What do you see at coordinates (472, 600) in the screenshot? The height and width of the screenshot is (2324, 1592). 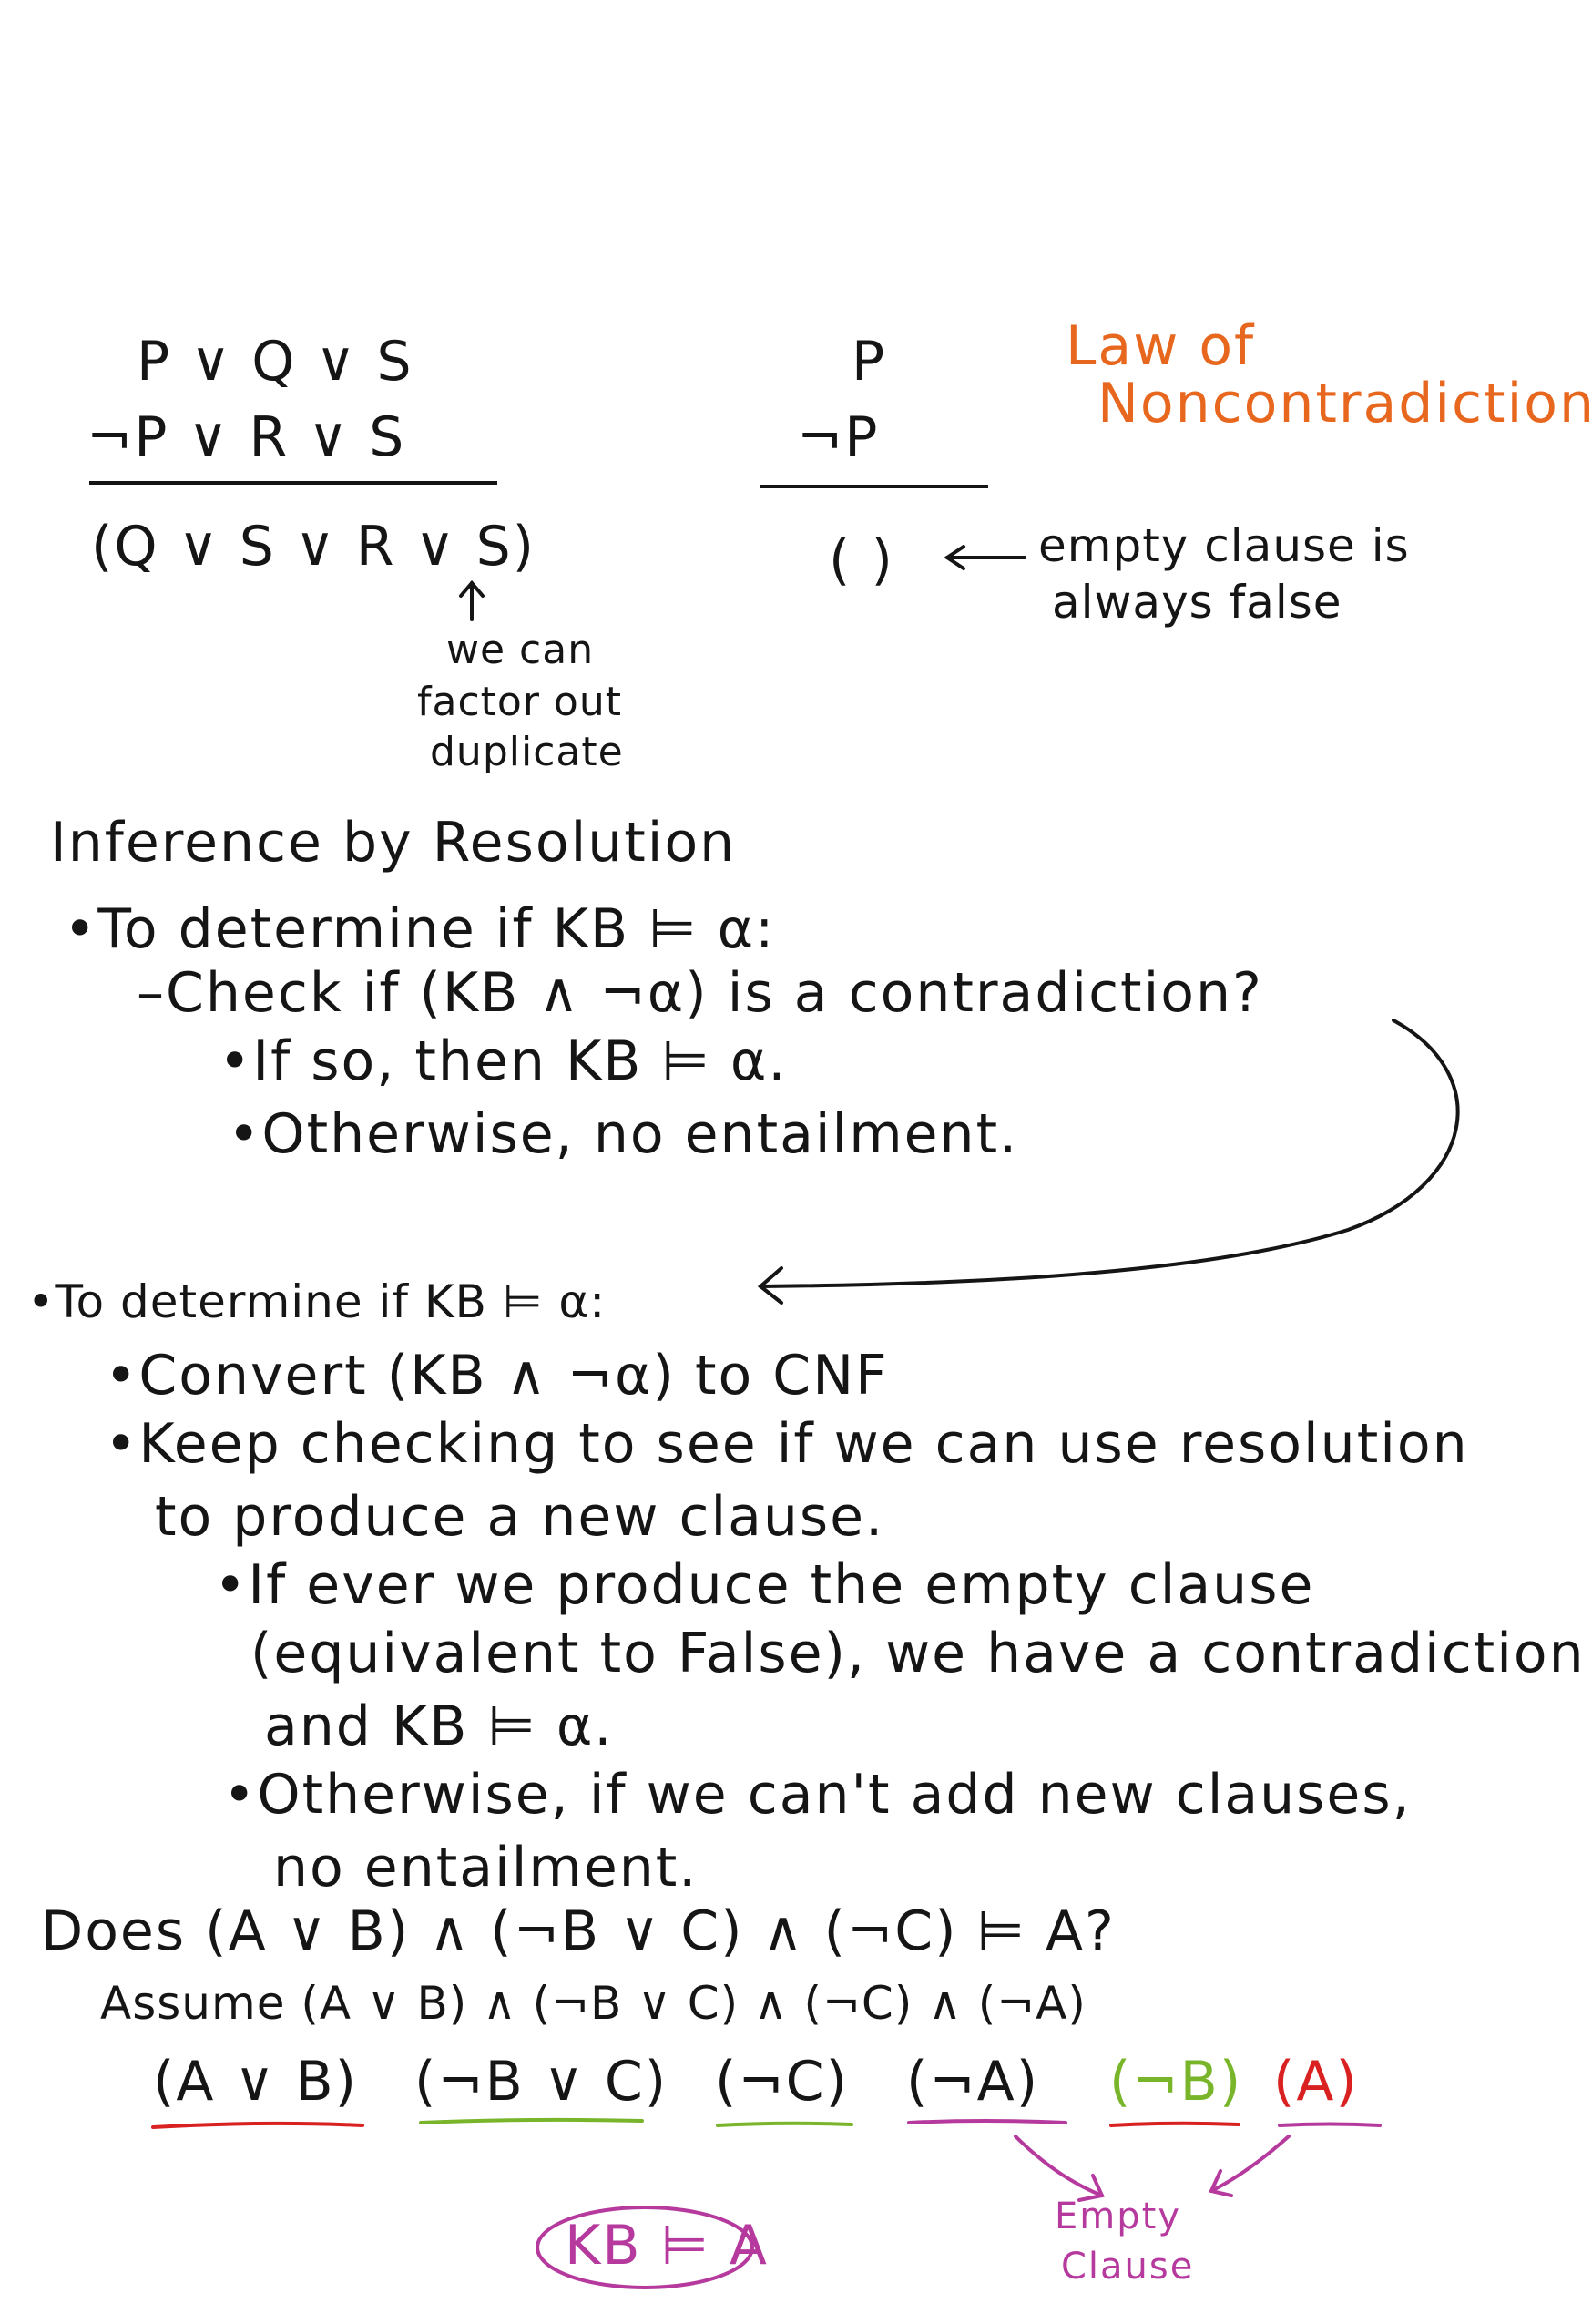 I see `up-arrow-icon` at bounding box center [472, 600].